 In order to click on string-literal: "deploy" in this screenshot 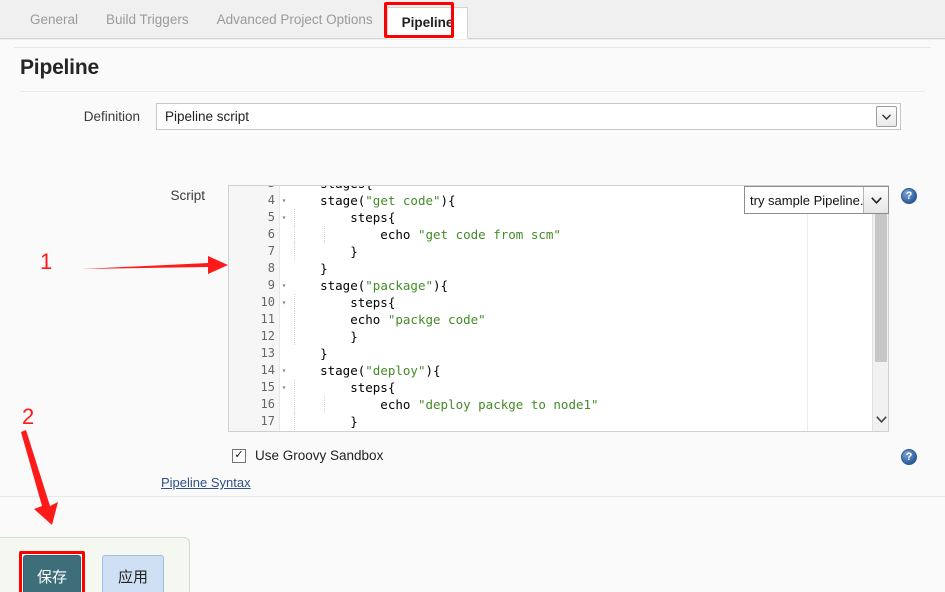, I will do `click(395, 370)`.